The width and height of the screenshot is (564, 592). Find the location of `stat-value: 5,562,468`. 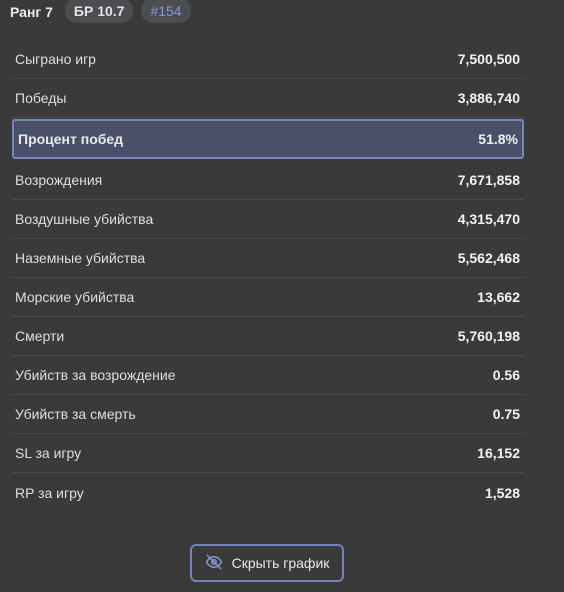

stat-value: 5,562,468 is located at coordinates (488, 258).